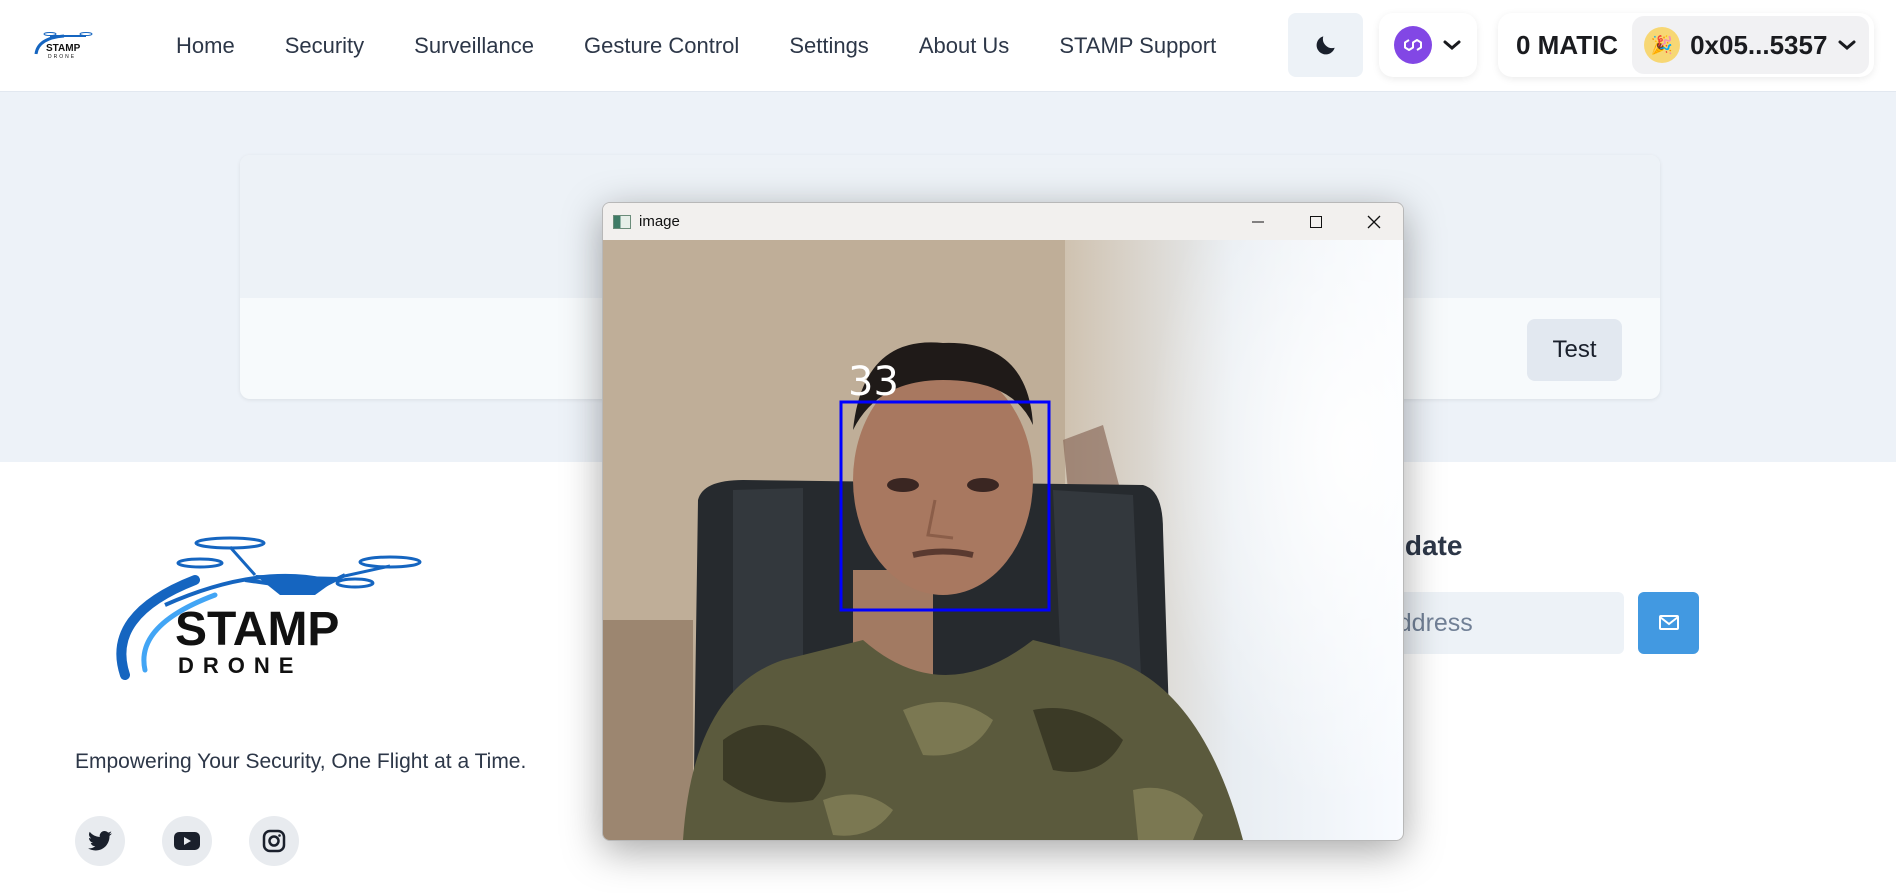  Describe the element at coordinates (1413, 45) in the screenshot. I see `polygon-icon` at that location.